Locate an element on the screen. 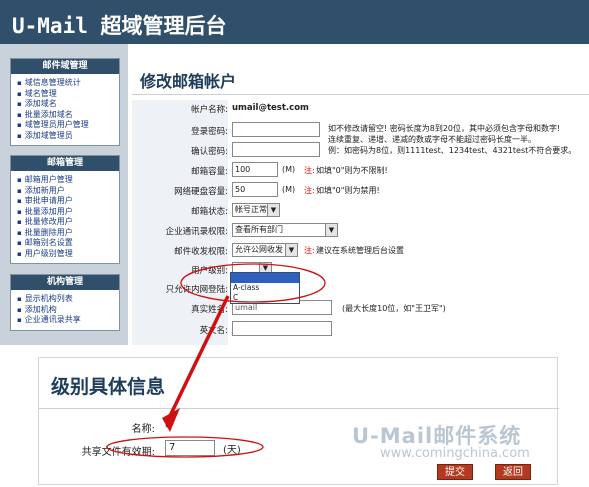 The image size is (589, 487). watermark-url: www.comingchina.com is located at coordinates (455, 453).